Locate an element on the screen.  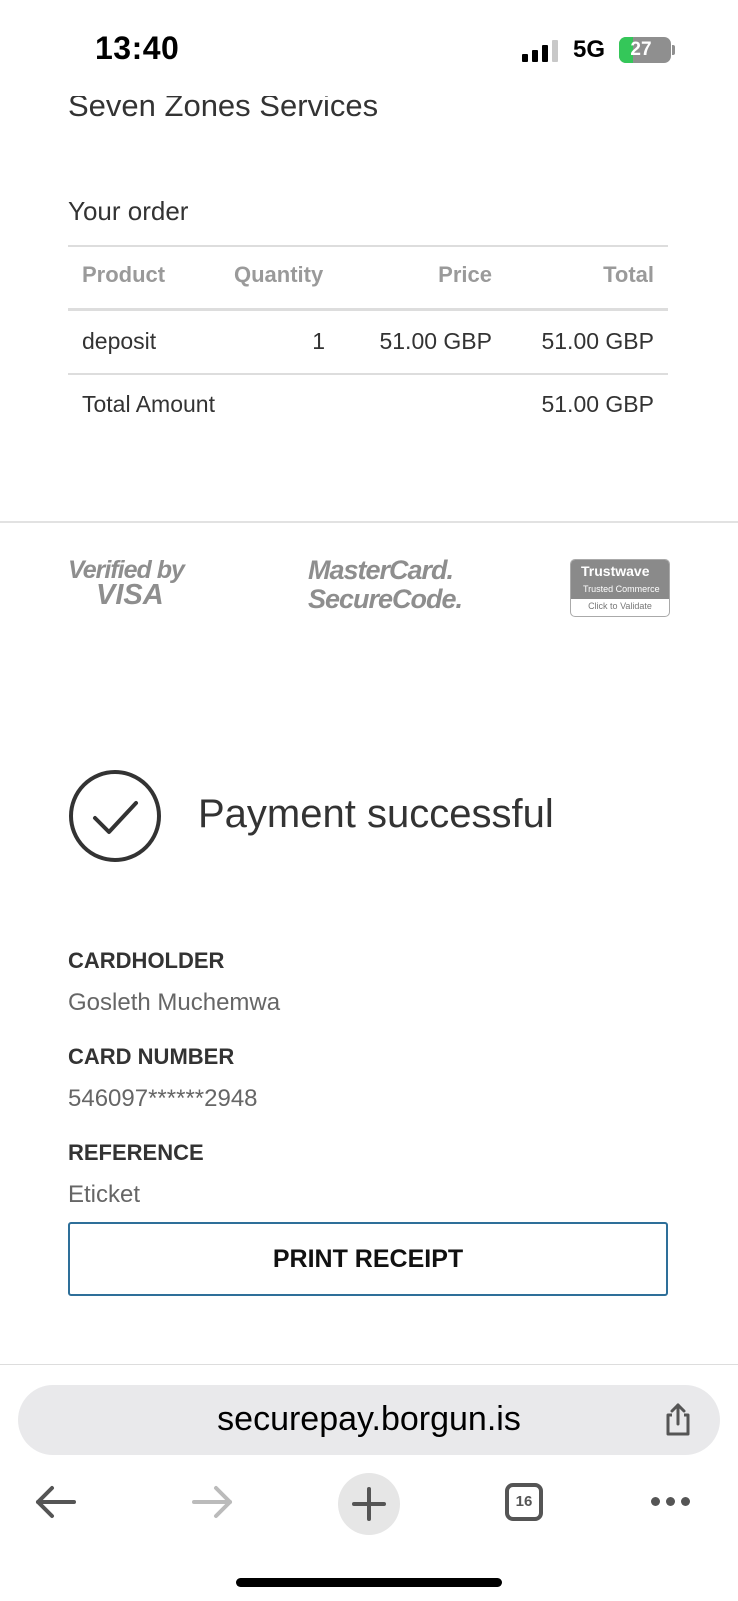
cardholder-label: CARDHOLDER is located at coordinates (146, 960).